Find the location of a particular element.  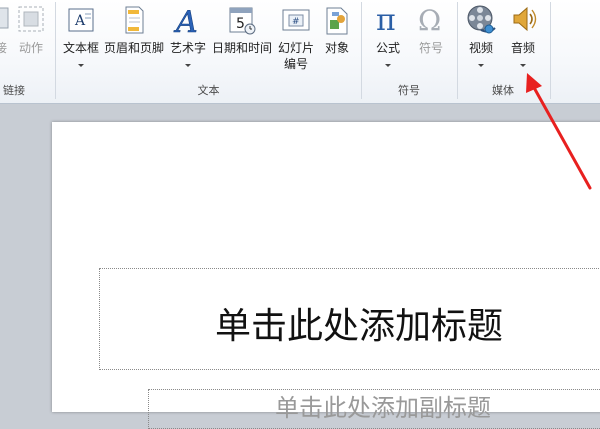

hyperlink-button: 接 is located at coordinates (6, 41).